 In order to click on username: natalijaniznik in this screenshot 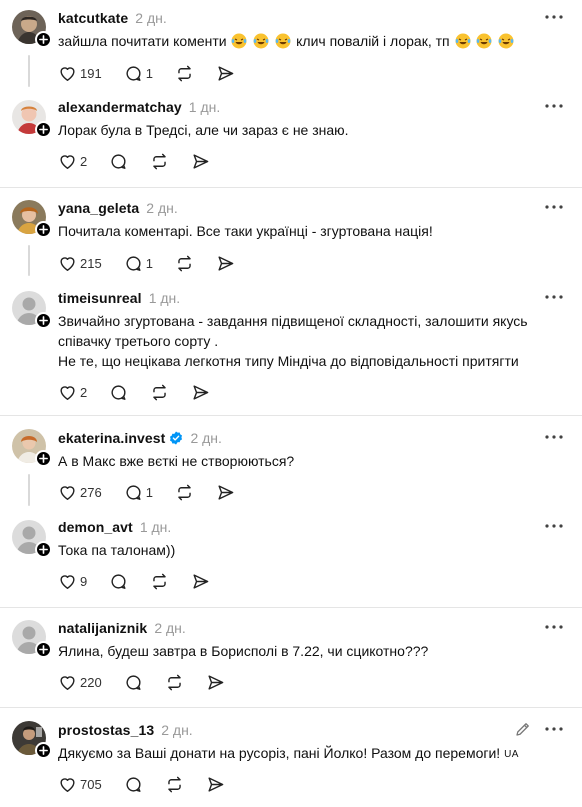, I will do `click(102, 628)`.